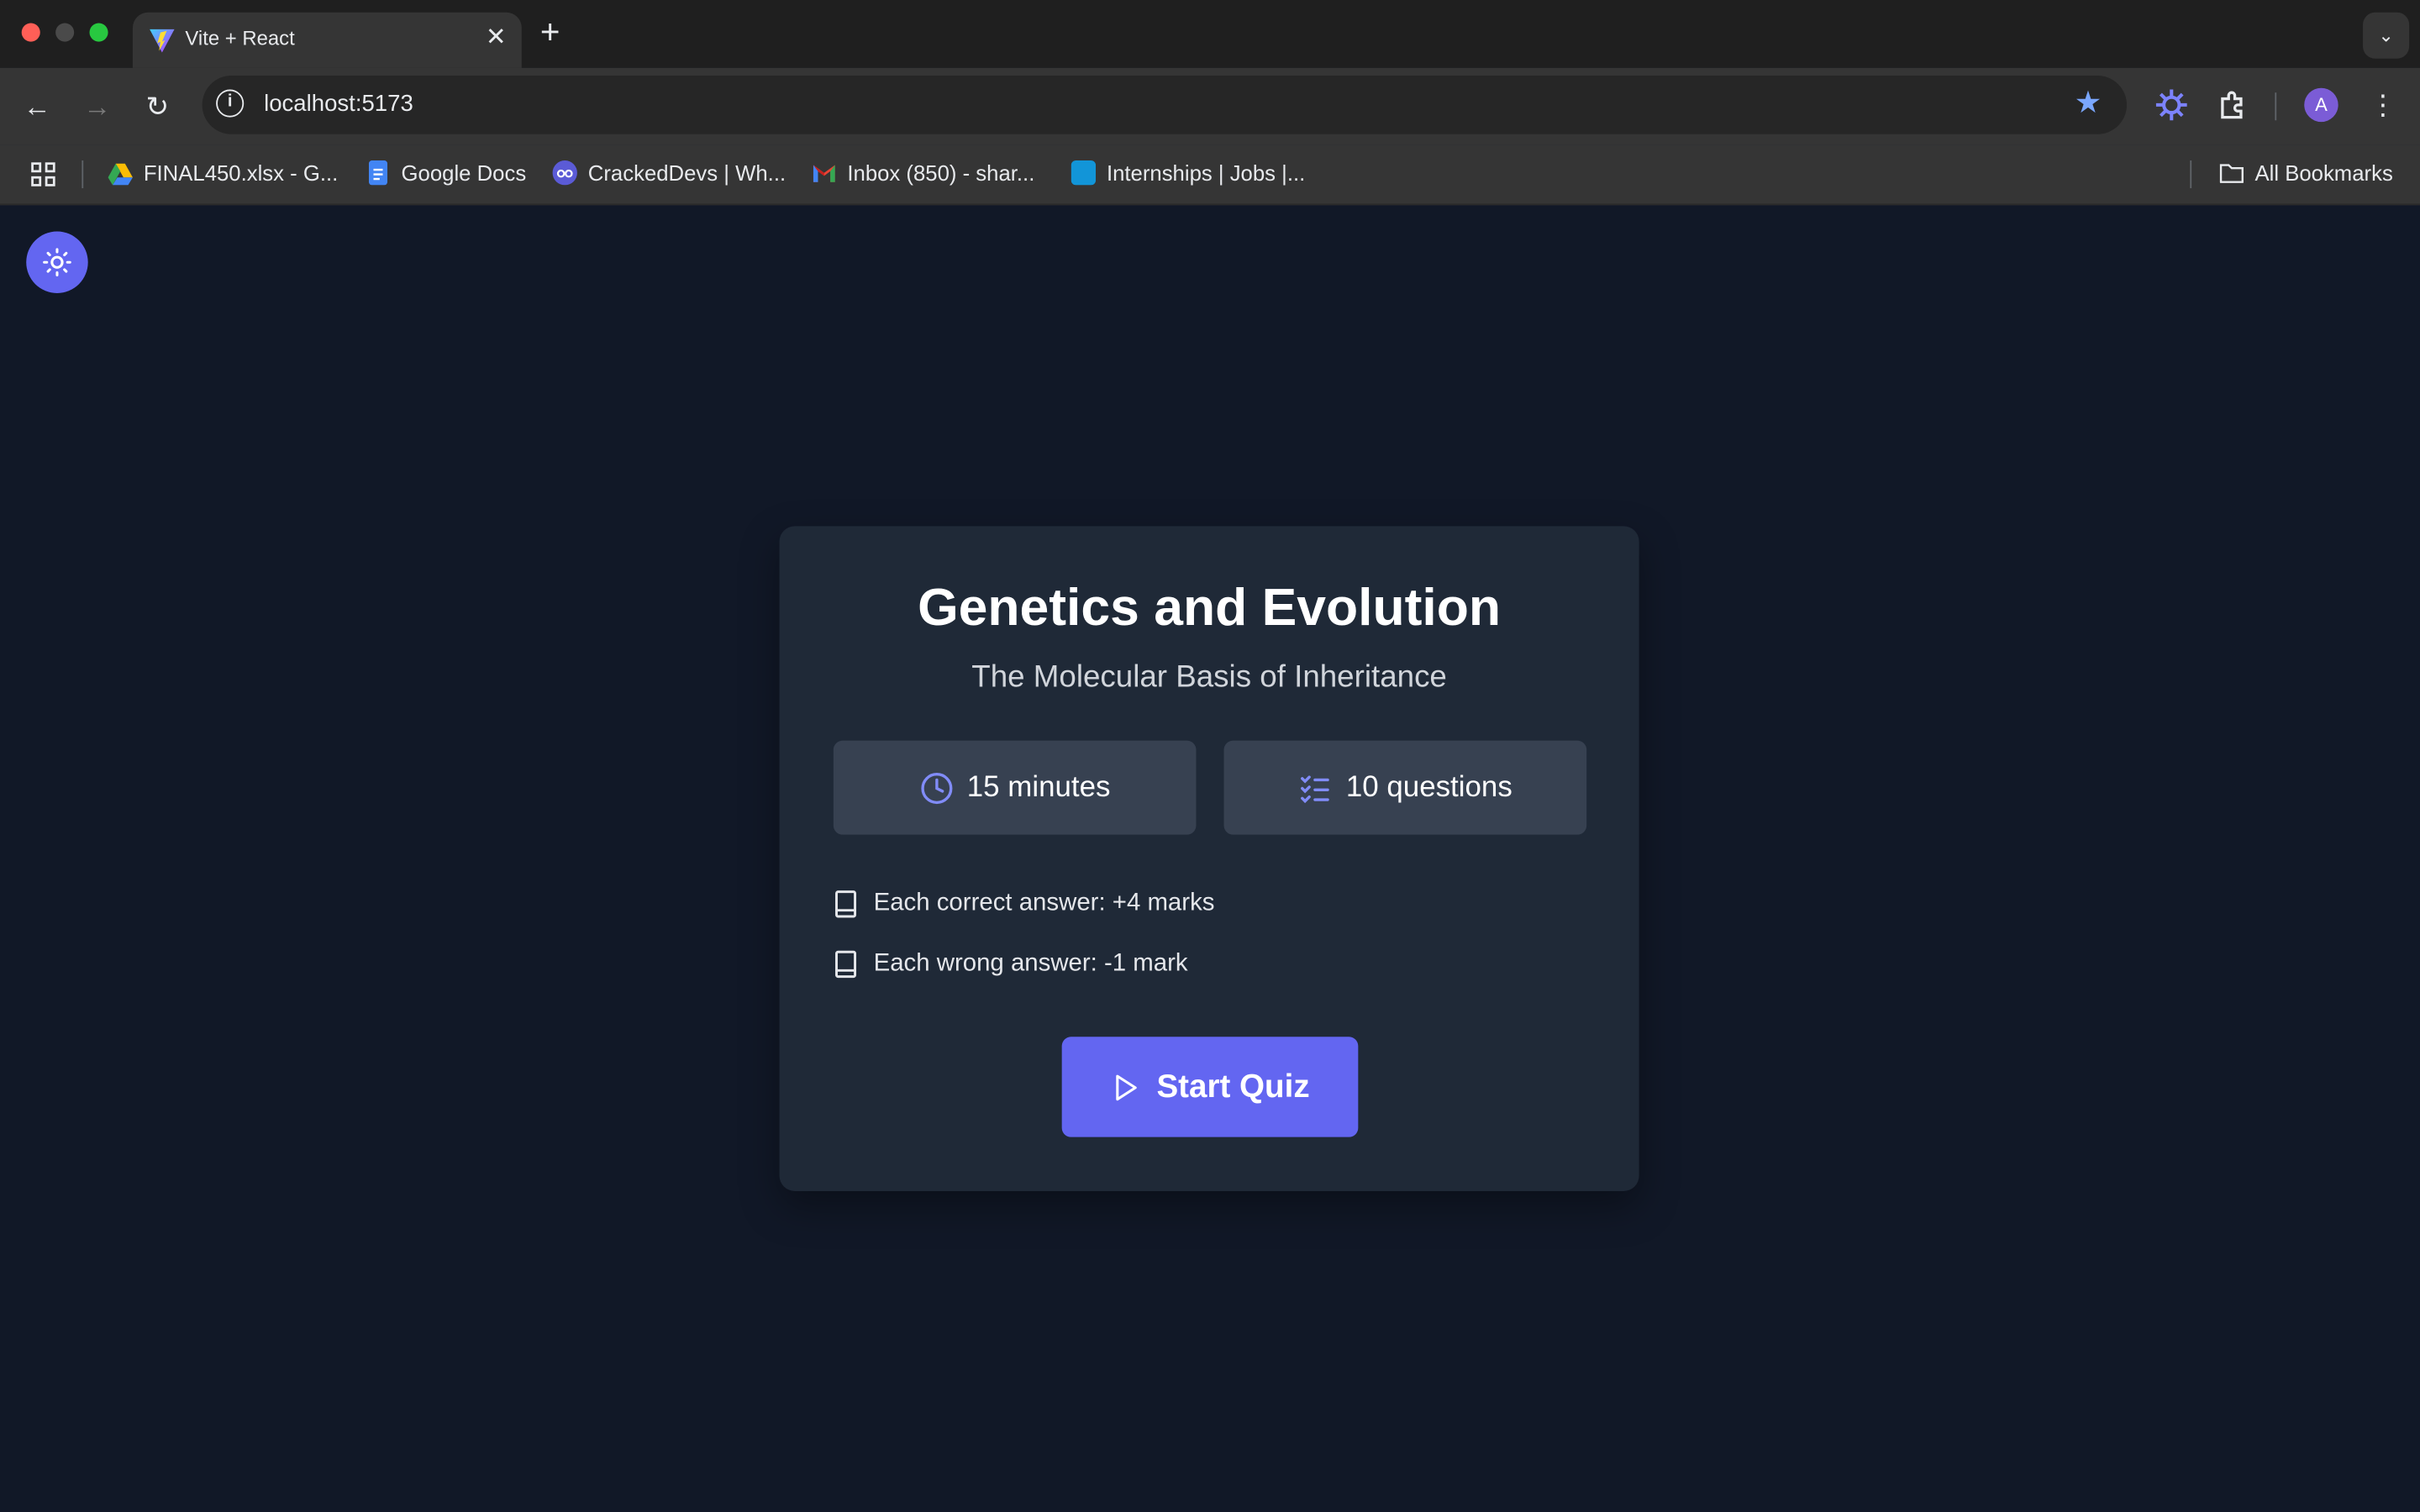 This screenshot has height=1512, width=2420. Describe the element at coordinates (1210, 608) in the screenshot. I see `quiz-title: Genetics and Evolution` at that location.